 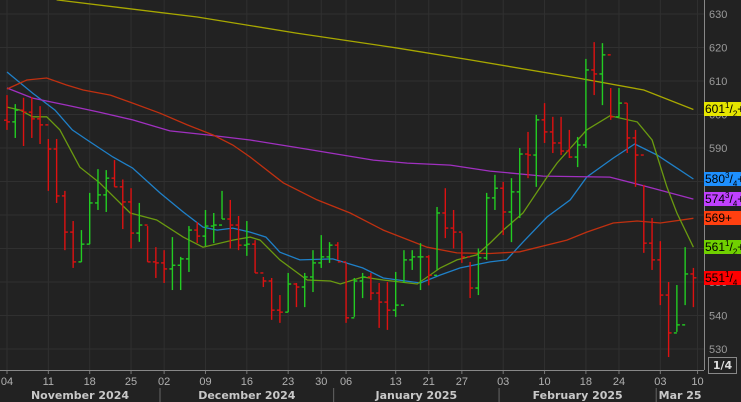 What do you see at coordinates (715, 178) in the screenshot?
I see `label-int: 580` at bounding box center [715, 178].